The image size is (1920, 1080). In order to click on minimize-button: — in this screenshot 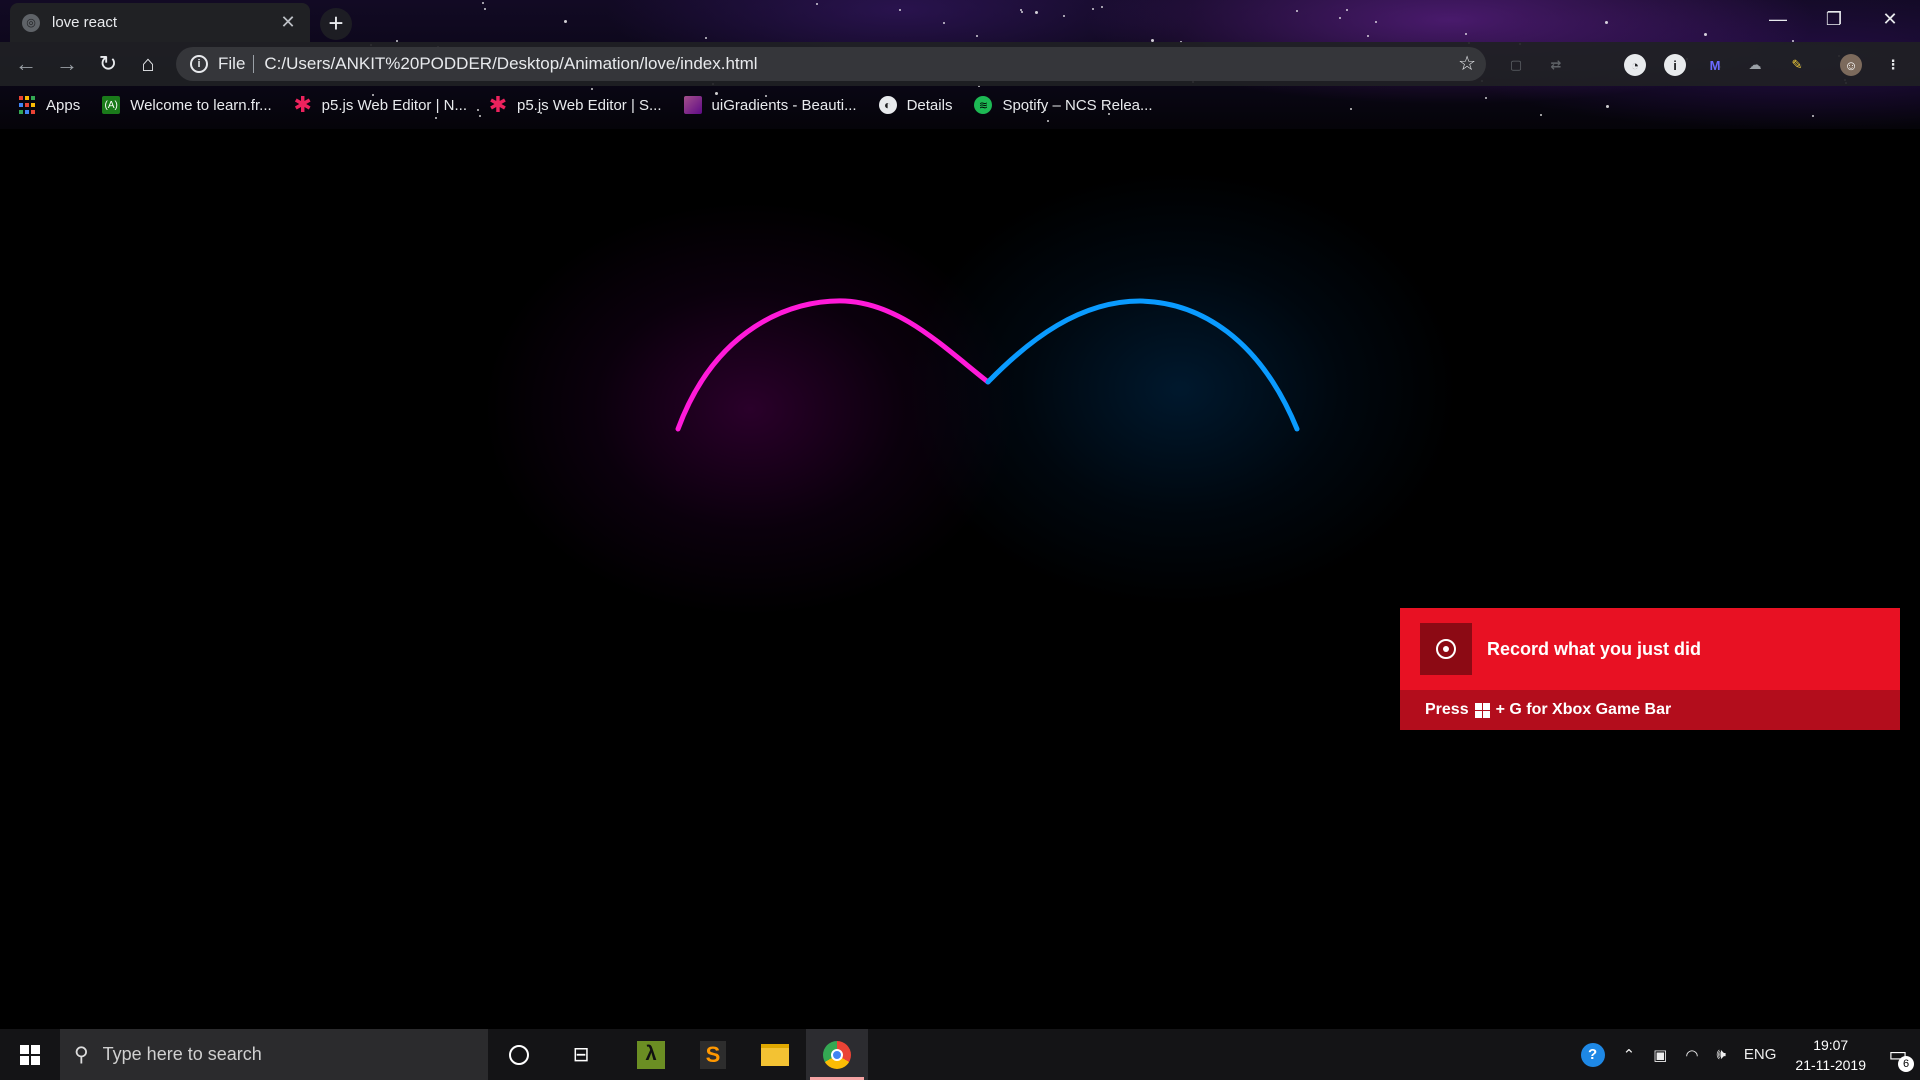, I will do `click(1778, 19)`.